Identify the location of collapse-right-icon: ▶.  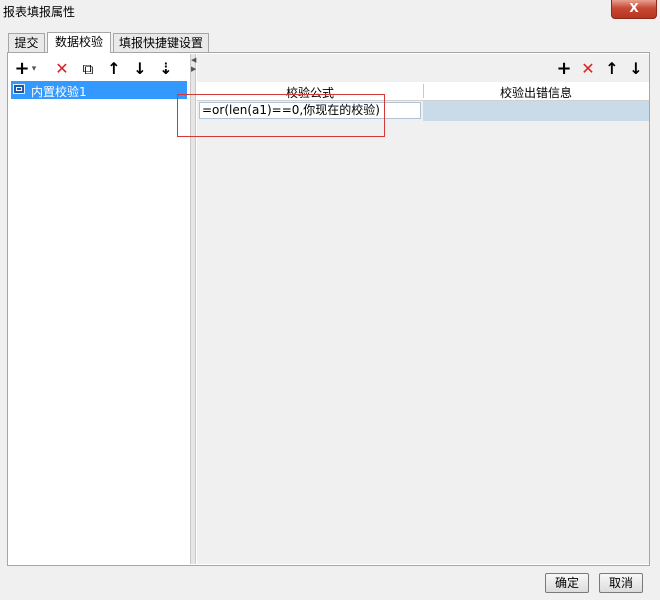
(193, 69).